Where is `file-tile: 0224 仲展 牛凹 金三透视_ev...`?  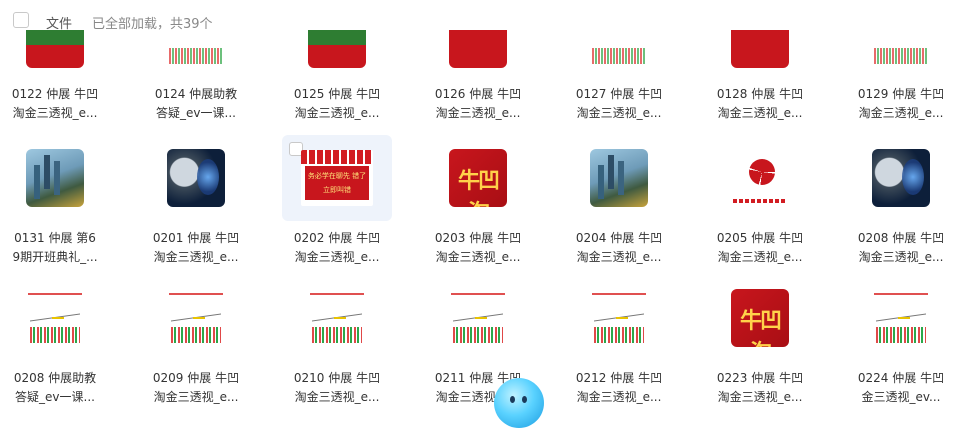 file-tile: 0224 仲展 牛凹 金三透视_ev... is located at coordinates (901, 340).